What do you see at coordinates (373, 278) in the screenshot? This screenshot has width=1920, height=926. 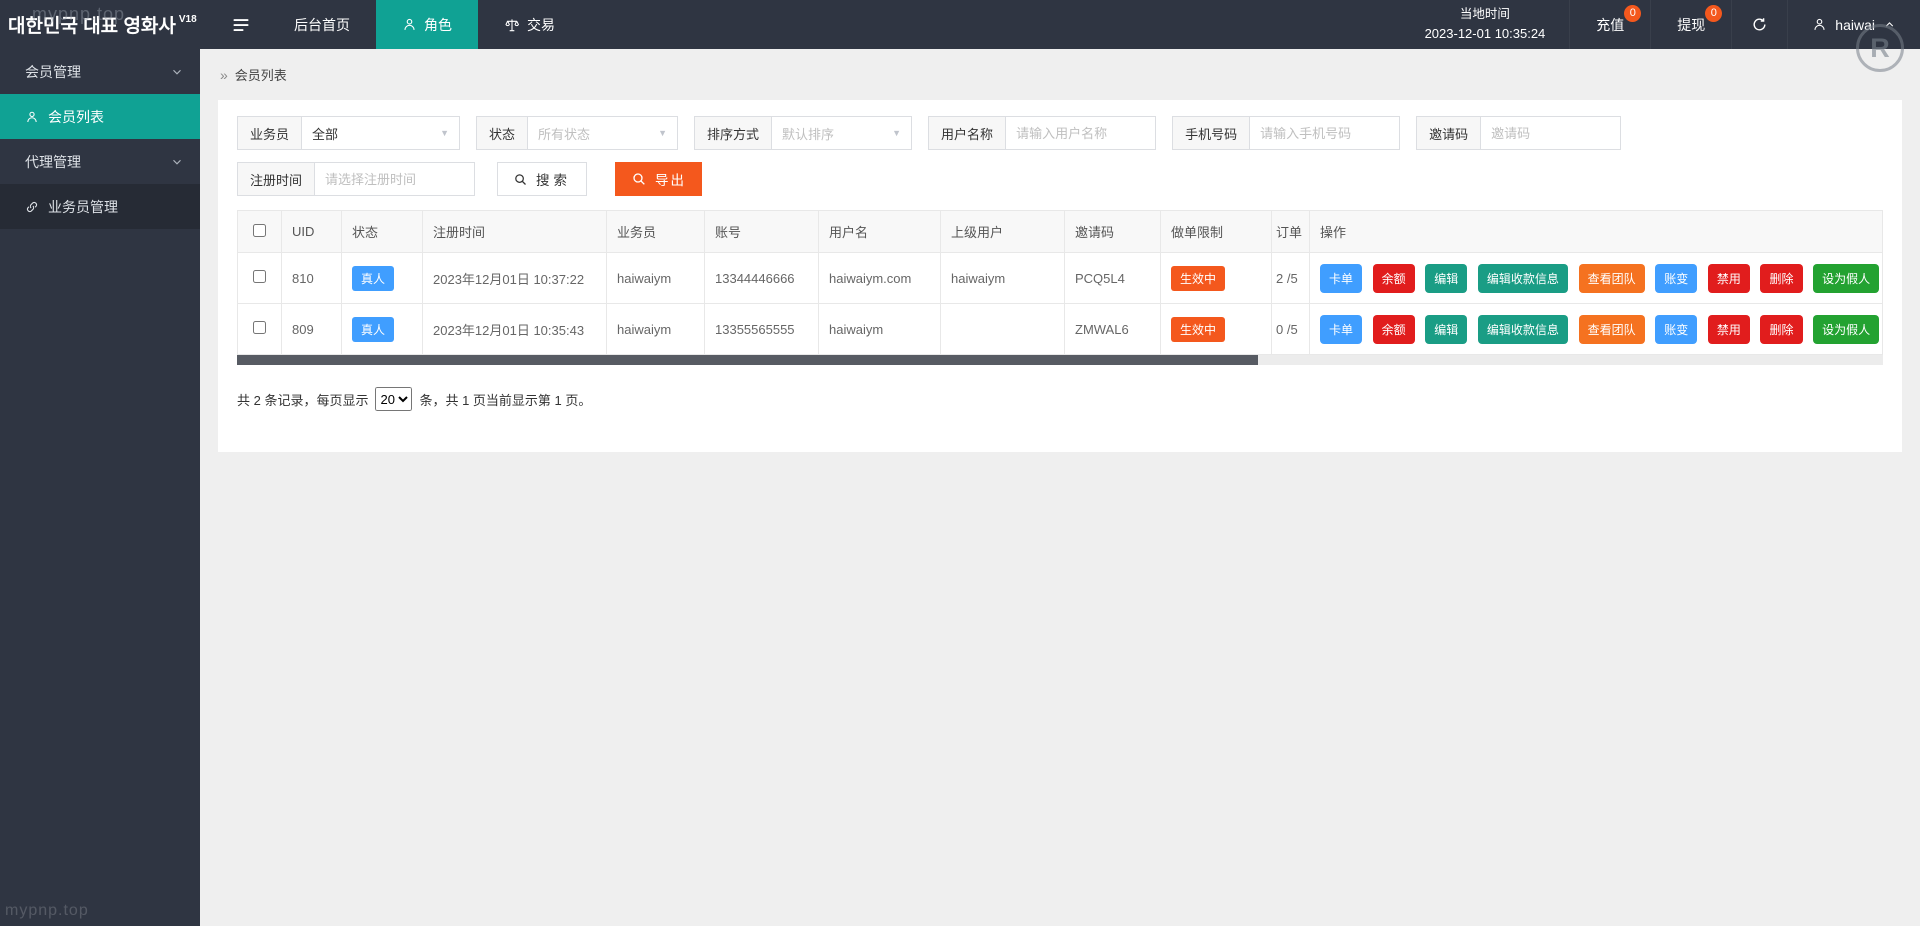 I see `status-badge: 真人` at bounding box center [373, 278].